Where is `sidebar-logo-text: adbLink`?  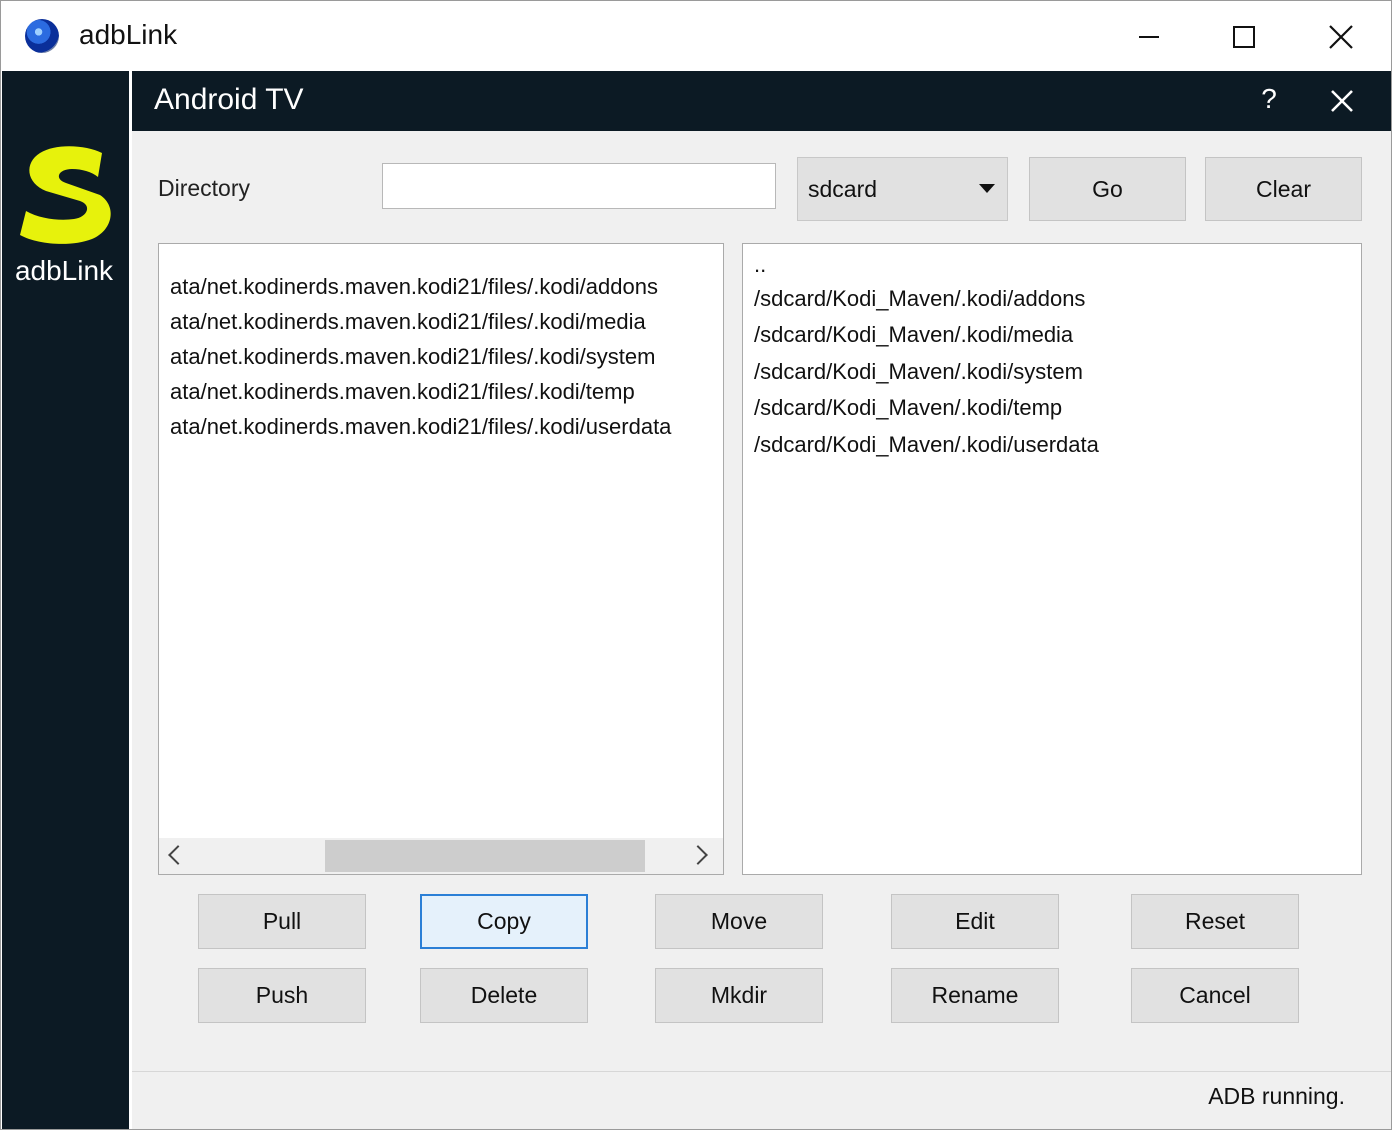 sidebar-logo-text: adbLink is located at coordinates (64, 270).